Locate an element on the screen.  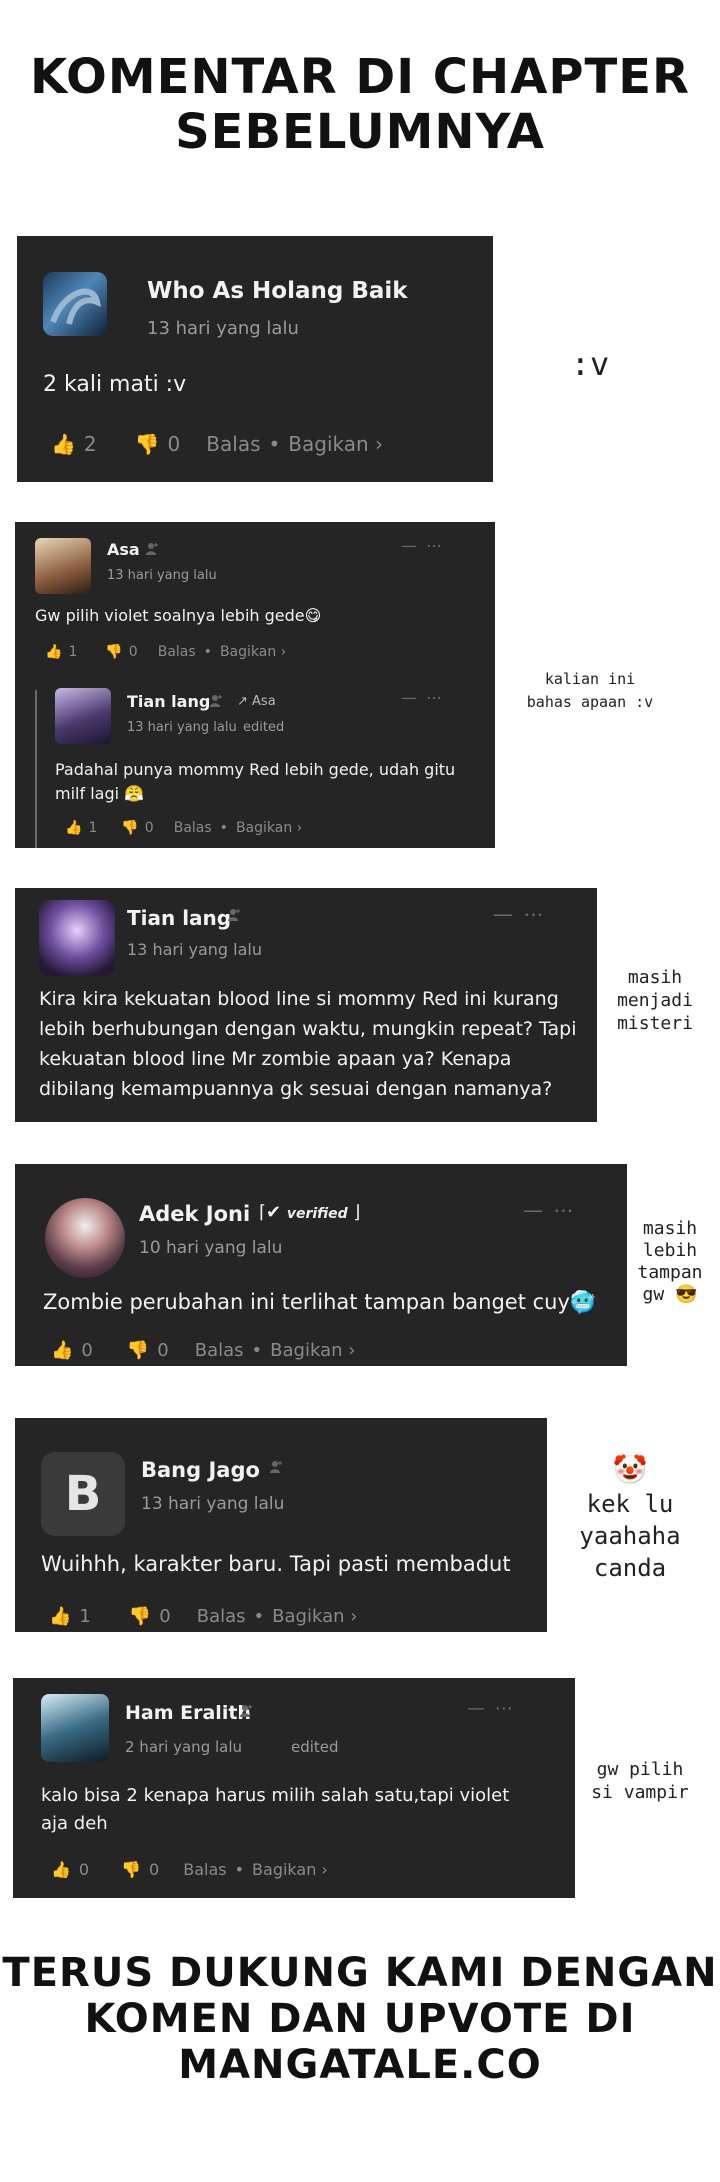
reply-author: Tian lang is located at coordinates (168, 701).